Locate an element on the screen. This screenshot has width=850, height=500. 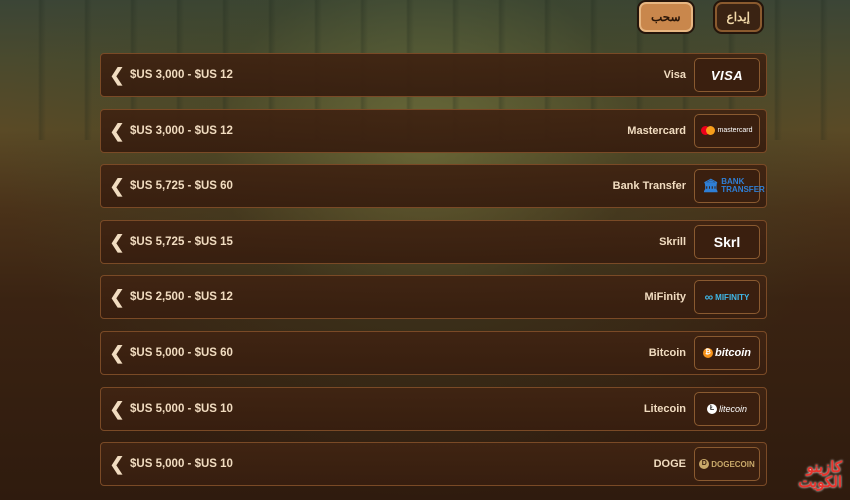
payment-limits: $US 5,000 - $US 60 is located at coordinates (181, 352).